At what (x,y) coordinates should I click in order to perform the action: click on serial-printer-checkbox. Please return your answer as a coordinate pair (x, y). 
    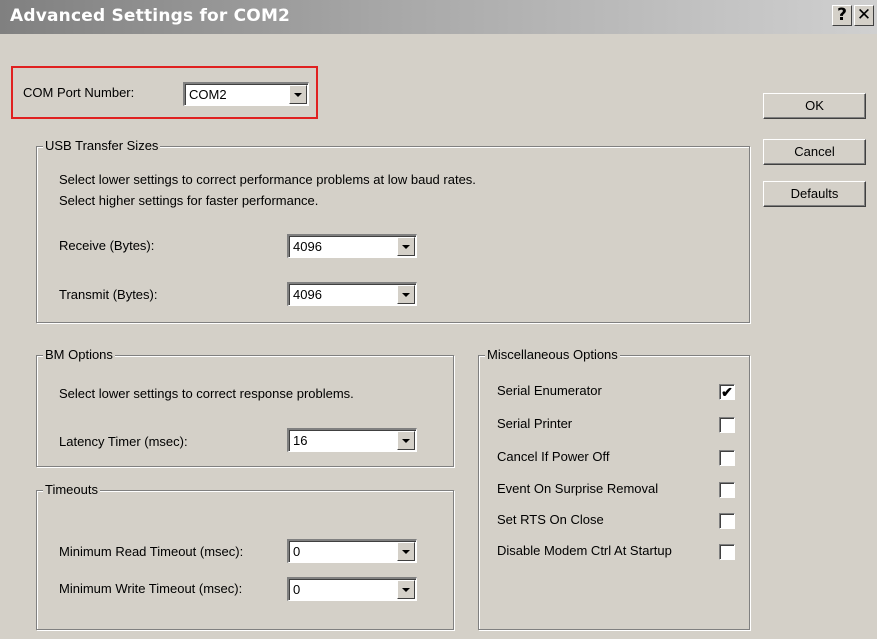
    Looking at the image, I should click on (727, 425).